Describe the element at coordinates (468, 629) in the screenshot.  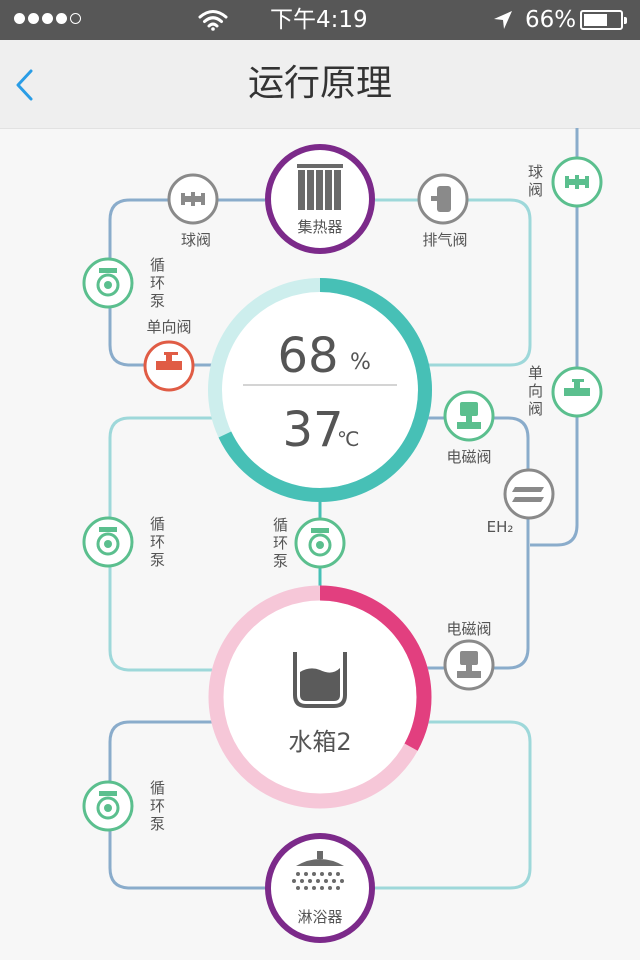
I see `solenoid-valve-lower-label: 电磁阀` at that location.